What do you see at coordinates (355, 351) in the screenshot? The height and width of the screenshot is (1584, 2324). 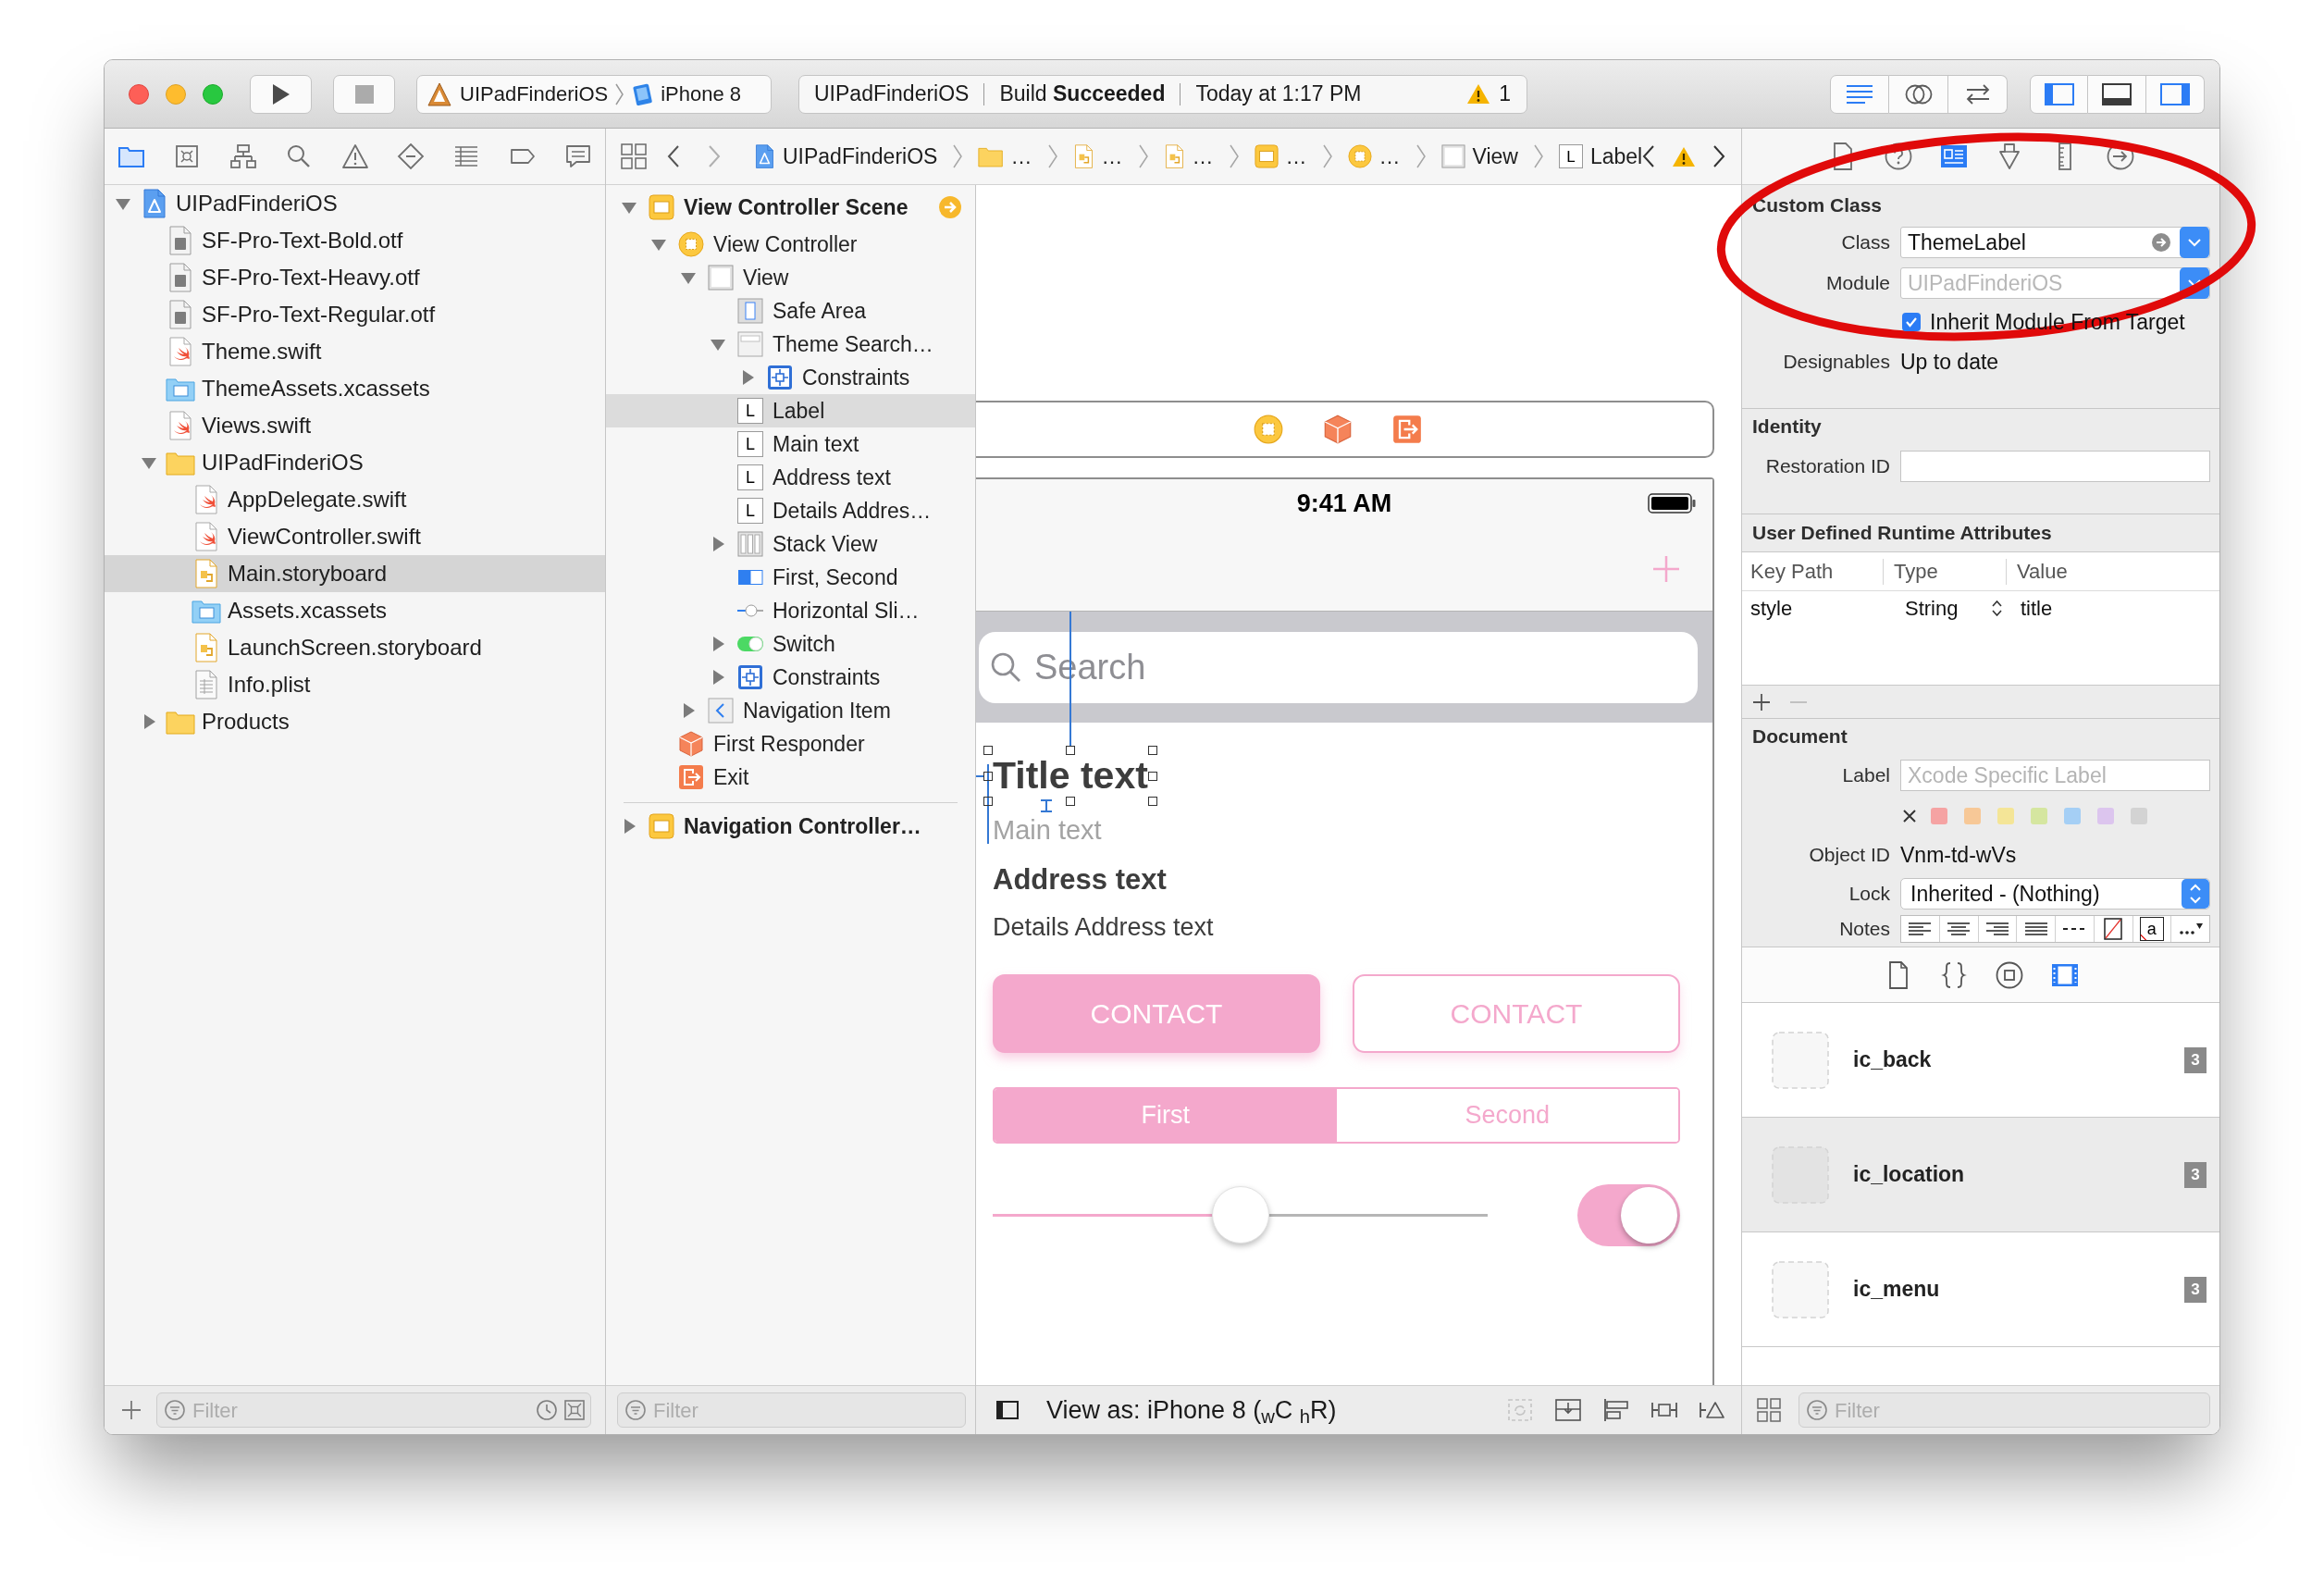 I see `file-tree-item: Theme.swift` at bounding box center [355, 351].